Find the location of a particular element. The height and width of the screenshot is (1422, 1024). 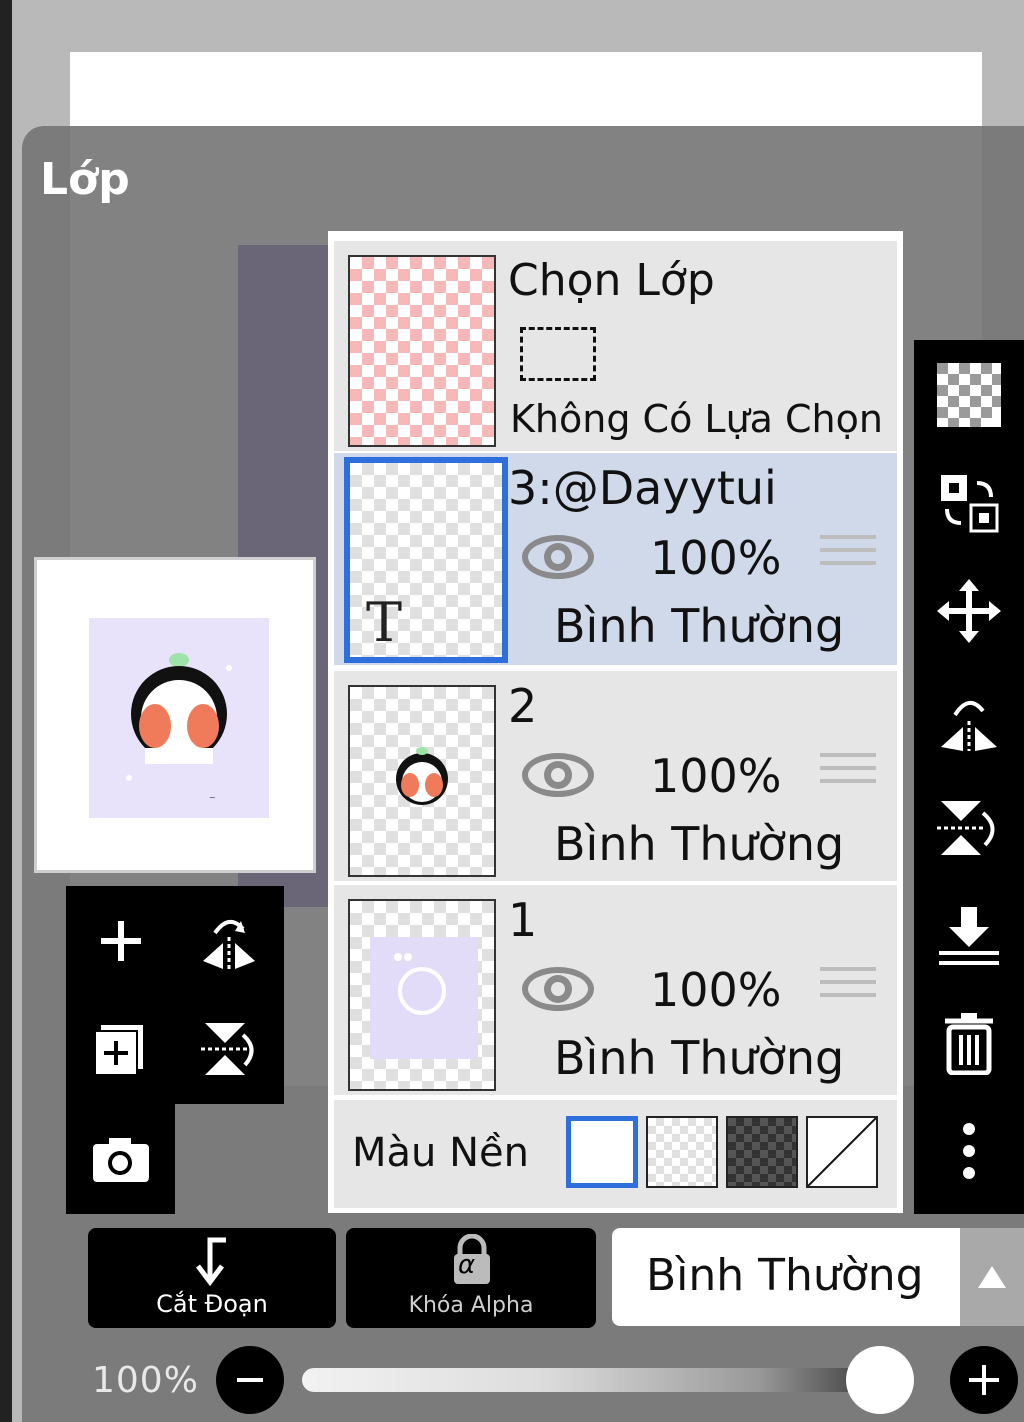

right-toolbar is located at coordinates (969, 777).